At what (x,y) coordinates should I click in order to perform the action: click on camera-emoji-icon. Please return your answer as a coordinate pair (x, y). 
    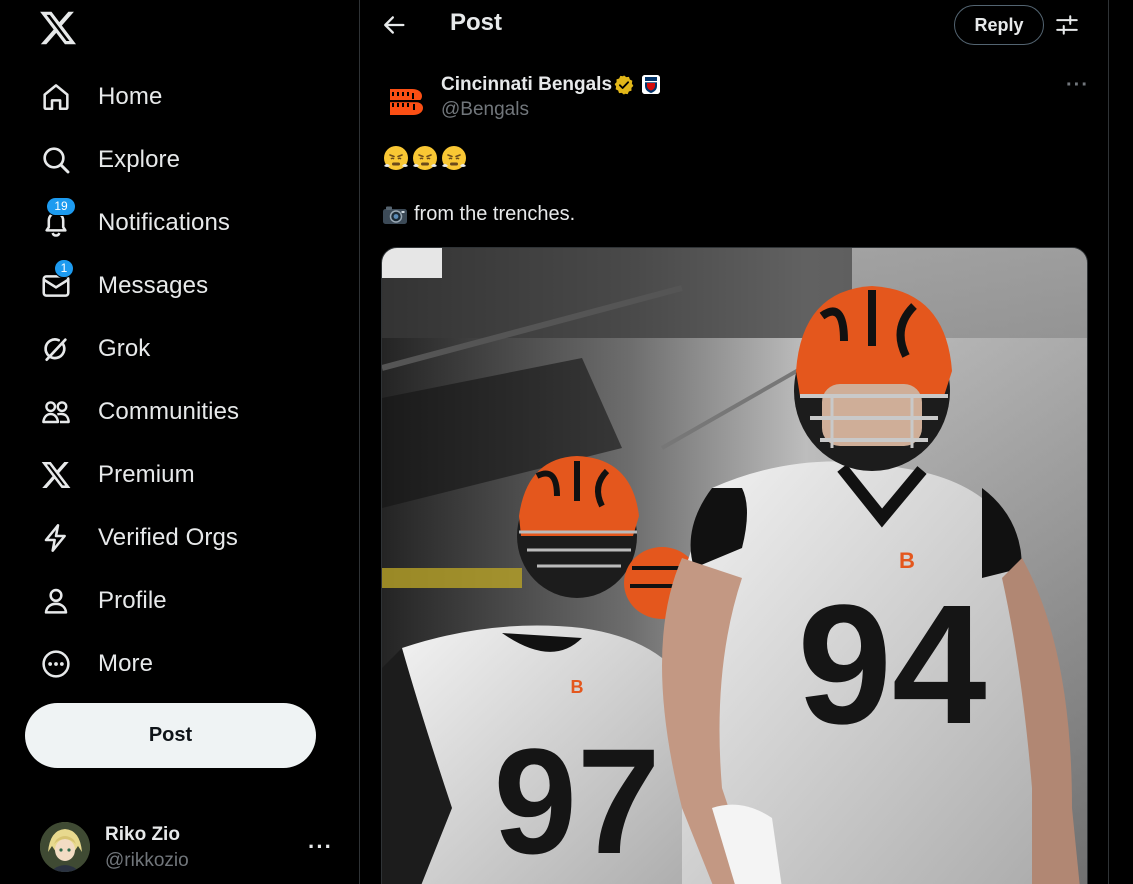
    Looking at the image, I should click on (395, 215).